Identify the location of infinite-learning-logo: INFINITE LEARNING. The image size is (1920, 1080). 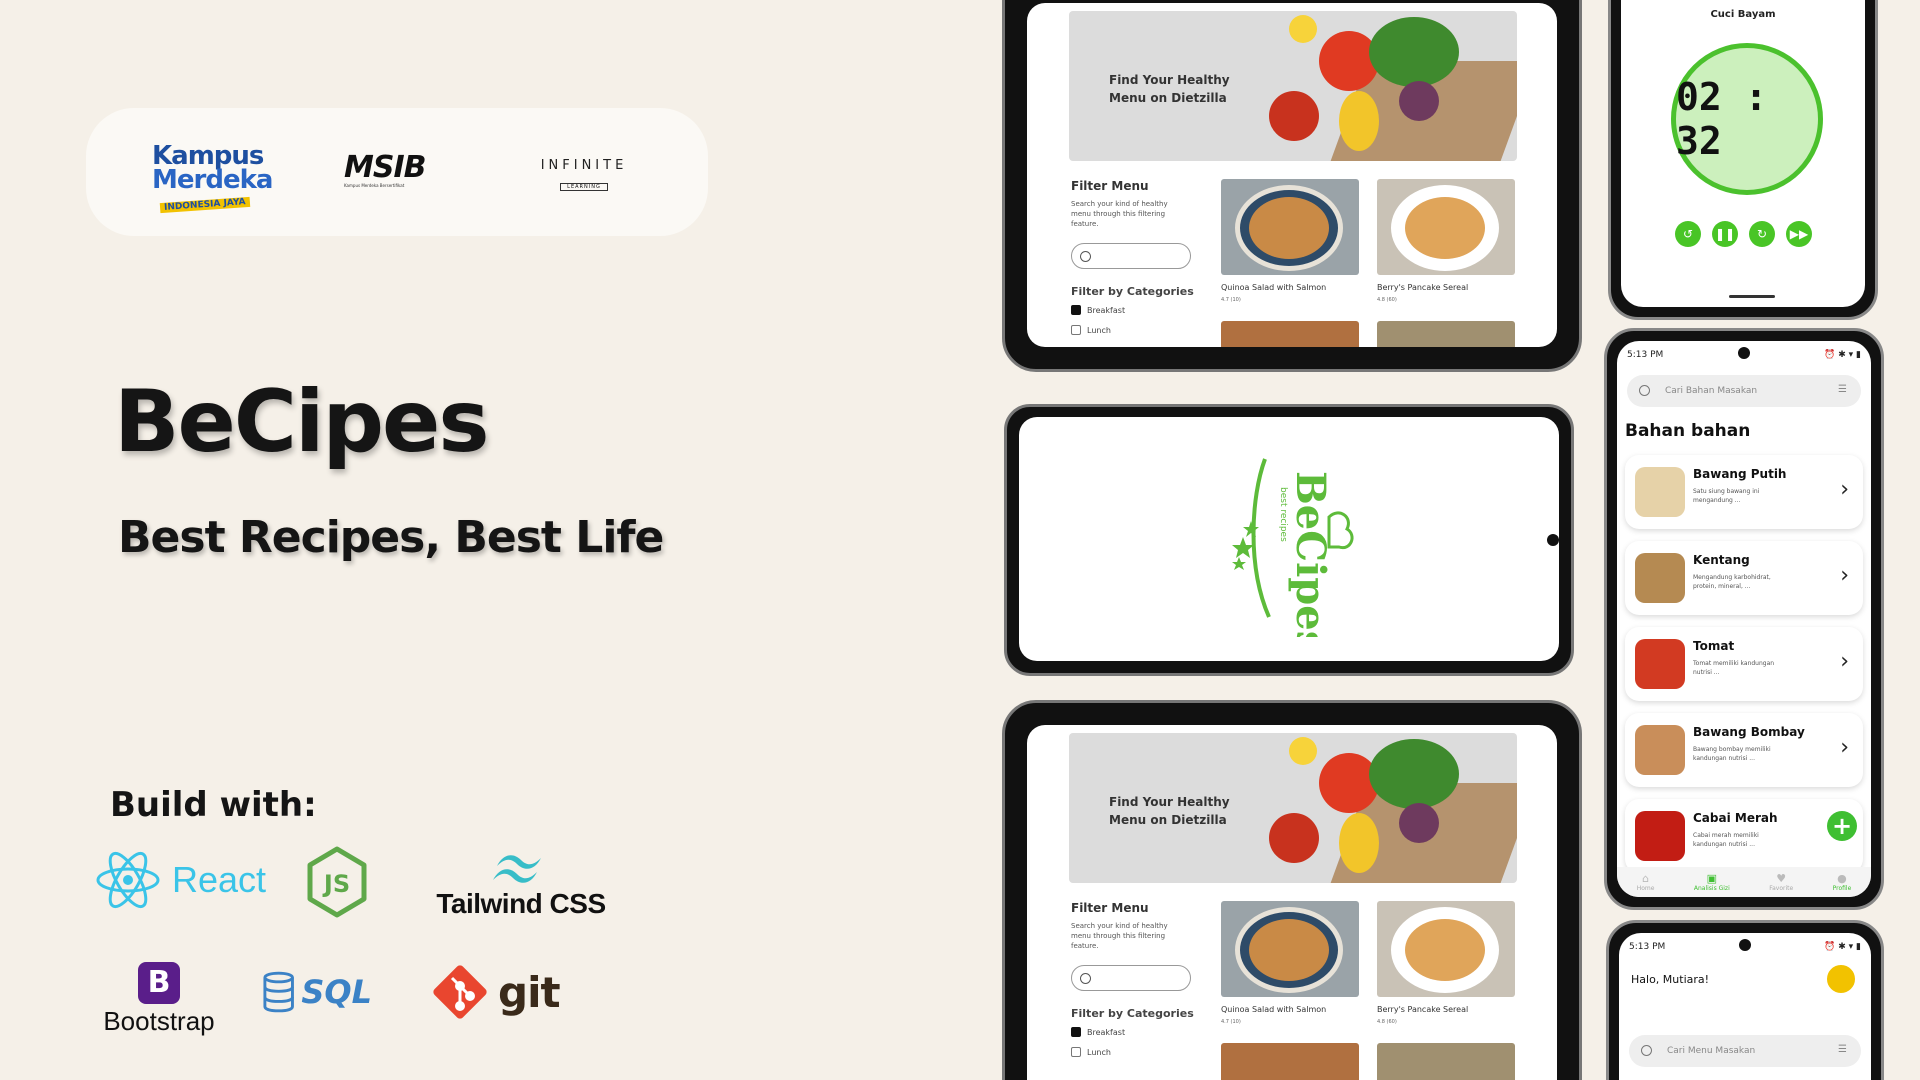
(584, 174).